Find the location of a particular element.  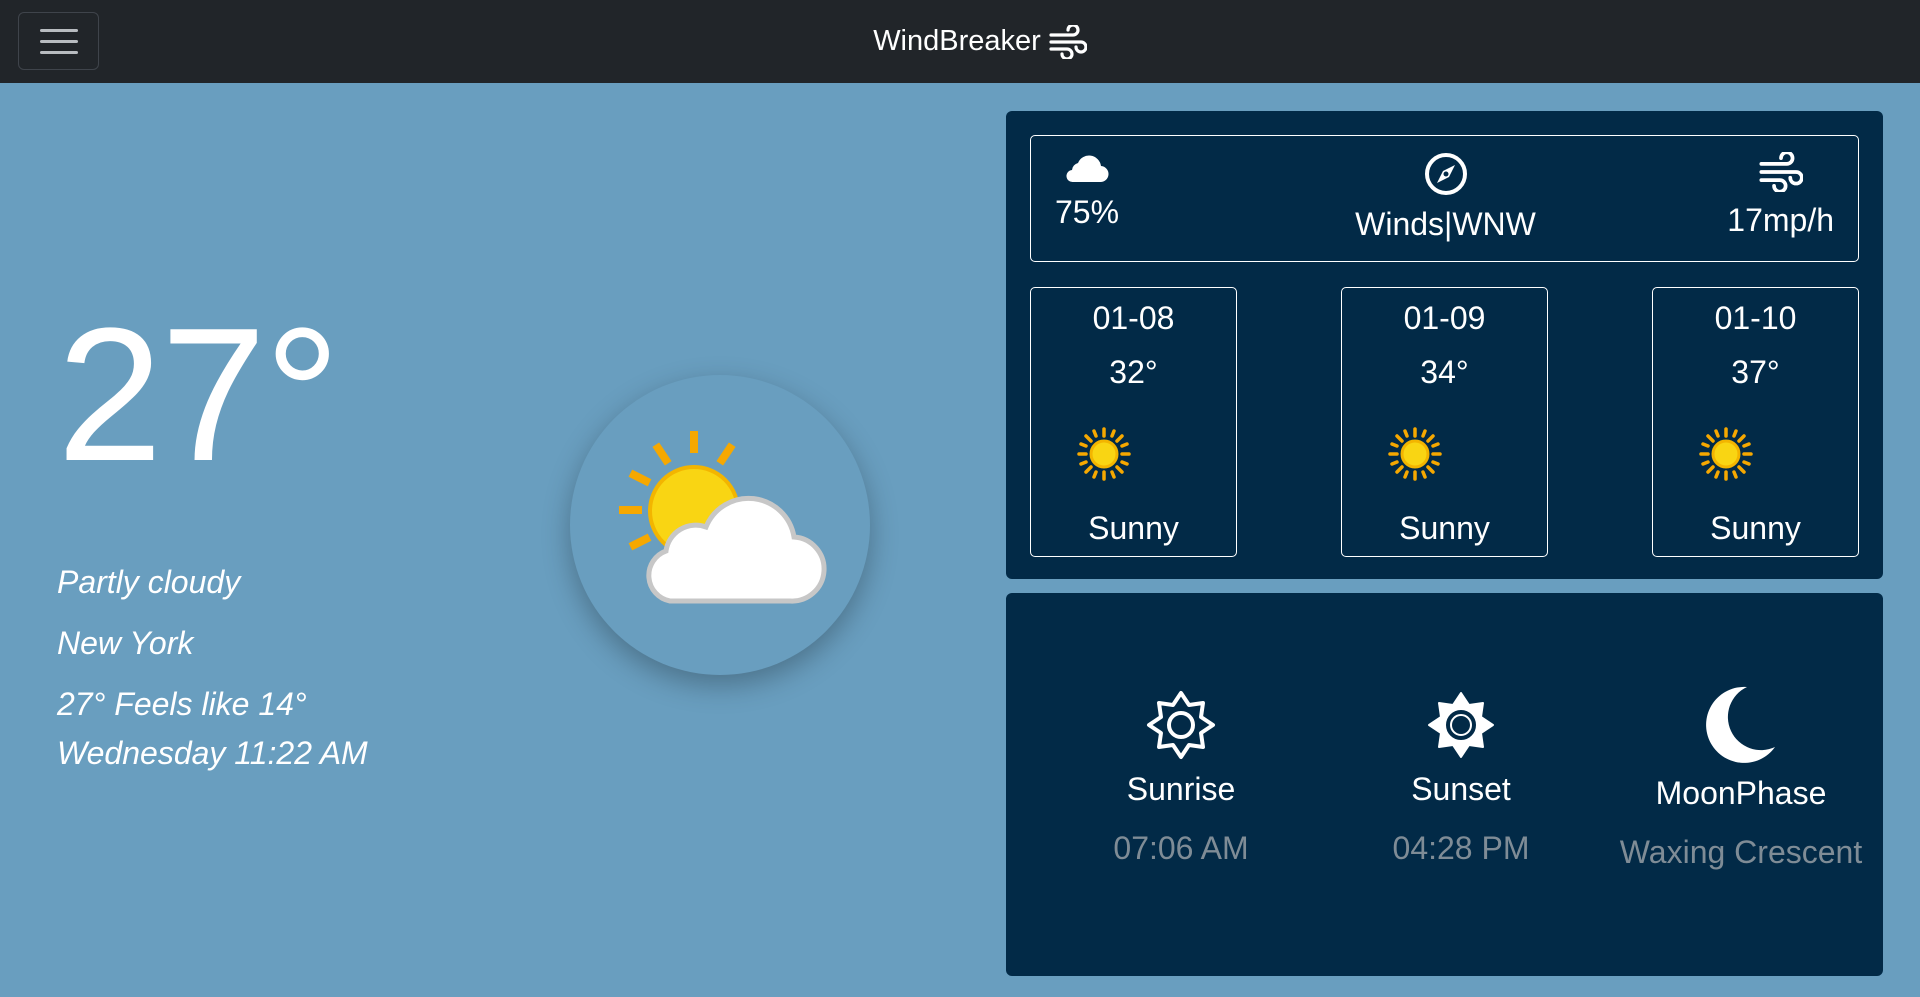

sunset-time: 04:28 PM is located at coordinates (1461, 848).